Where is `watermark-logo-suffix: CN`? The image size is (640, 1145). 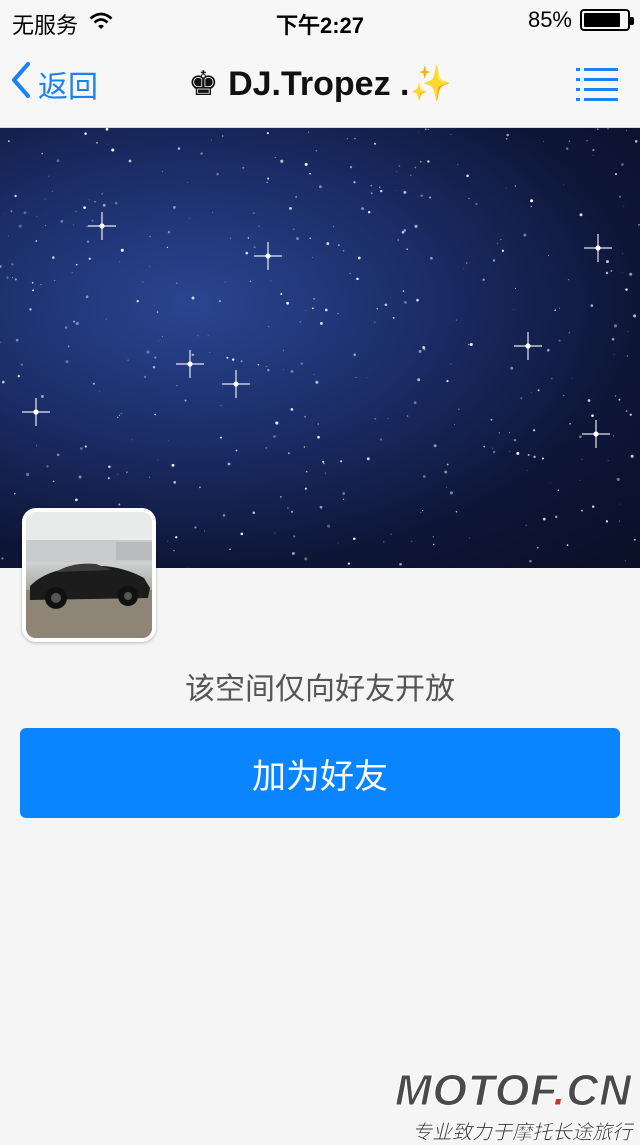
watermark-logo-suffix: CN is located at coordinates (599, 1091).